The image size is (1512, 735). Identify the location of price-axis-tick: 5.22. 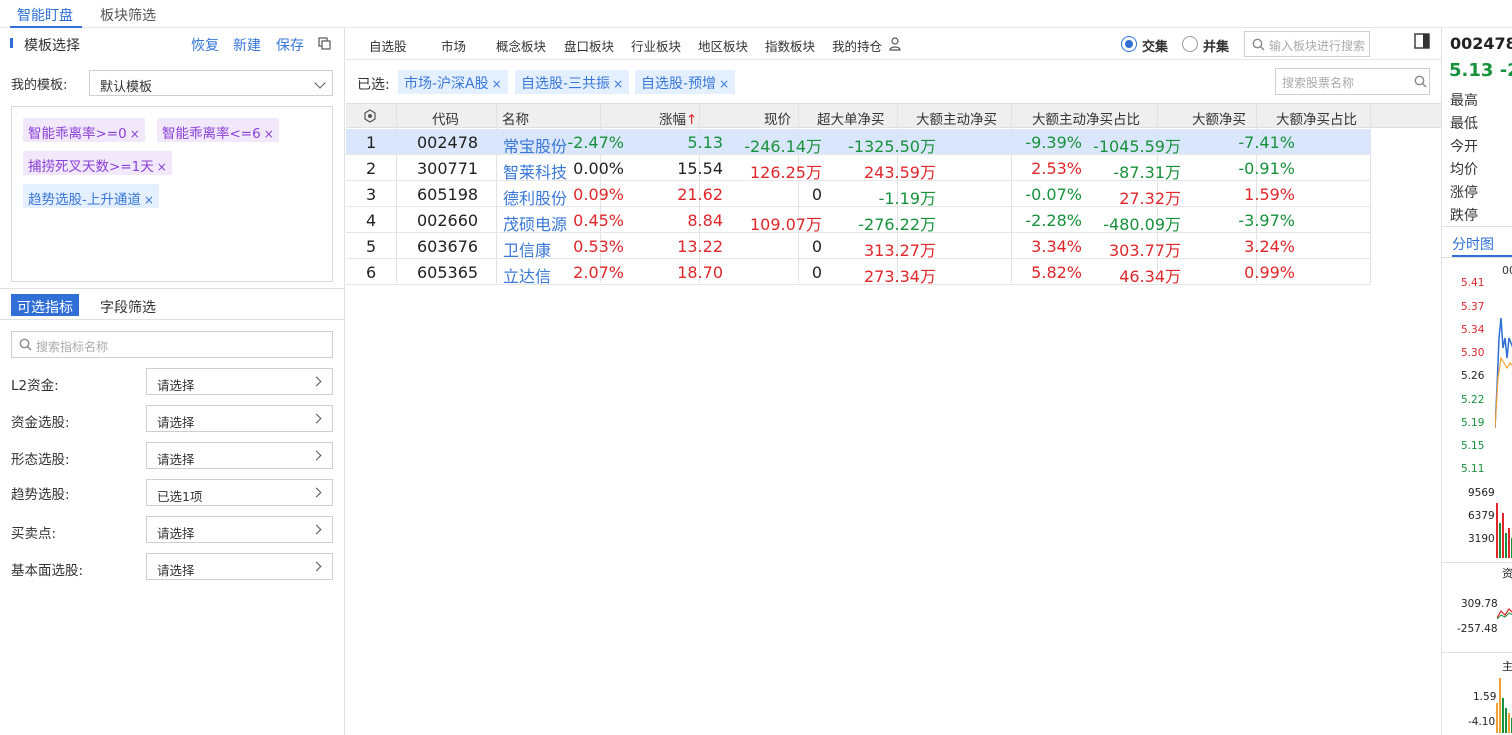
(1473, 400).